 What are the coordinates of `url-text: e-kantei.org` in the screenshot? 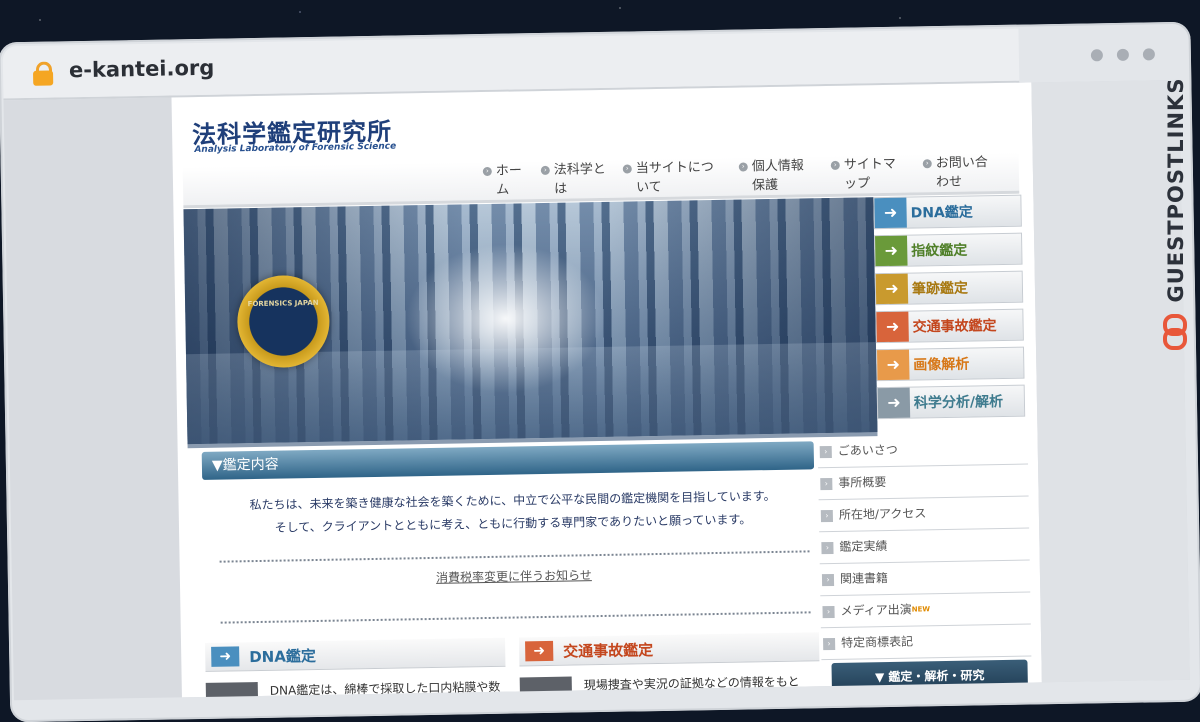 It's located at (142, 69).